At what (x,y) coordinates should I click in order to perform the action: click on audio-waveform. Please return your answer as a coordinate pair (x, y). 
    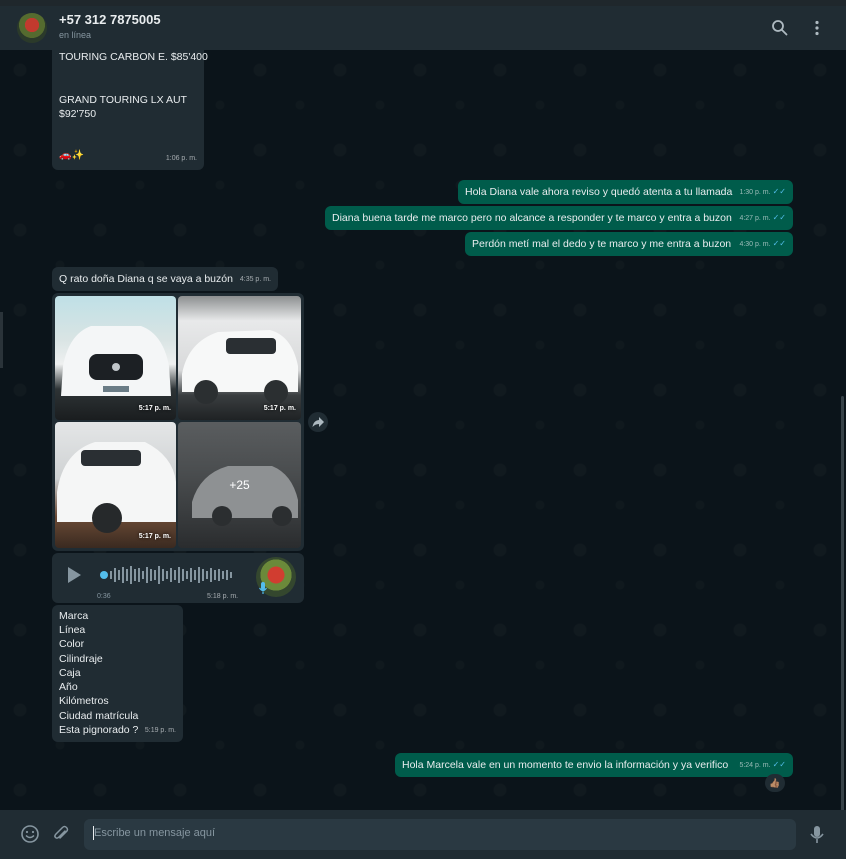
    Looking at the image, I should click on (168, 575).